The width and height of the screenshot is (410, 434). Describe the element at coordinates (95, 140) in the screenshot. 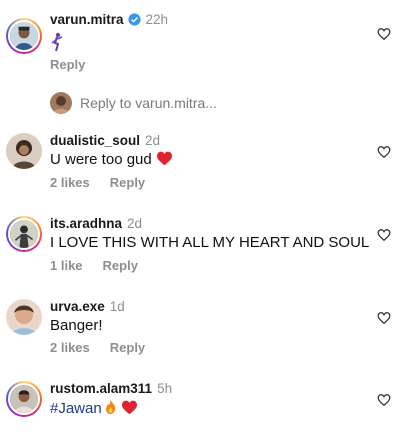

I see `username: dualistic_soul` at that location.